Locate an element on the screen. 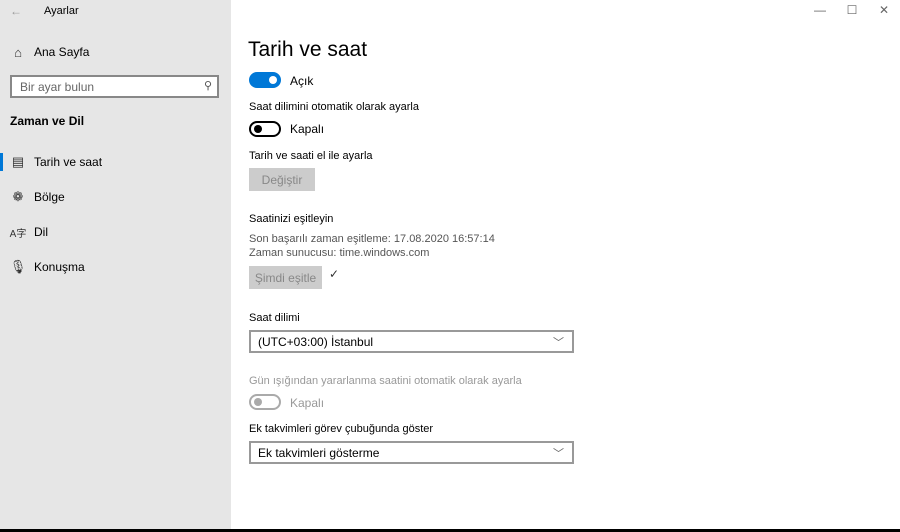 This screenshot has width=900, height=532. search-placeholder: Bir ayar bulun is located at coordinates (57, 86).